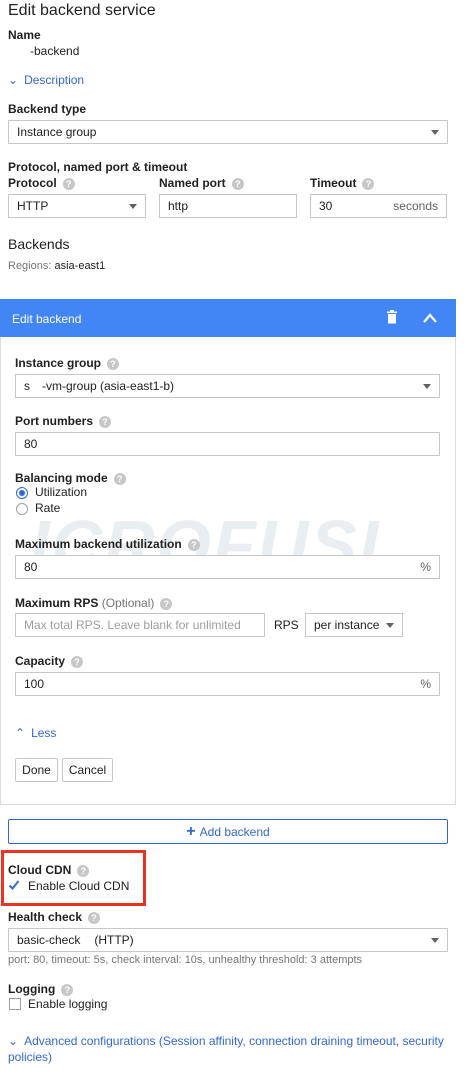 This screenshot has width=471, height=1071. I want to click on description-link-text: Description, so click(54, 80).